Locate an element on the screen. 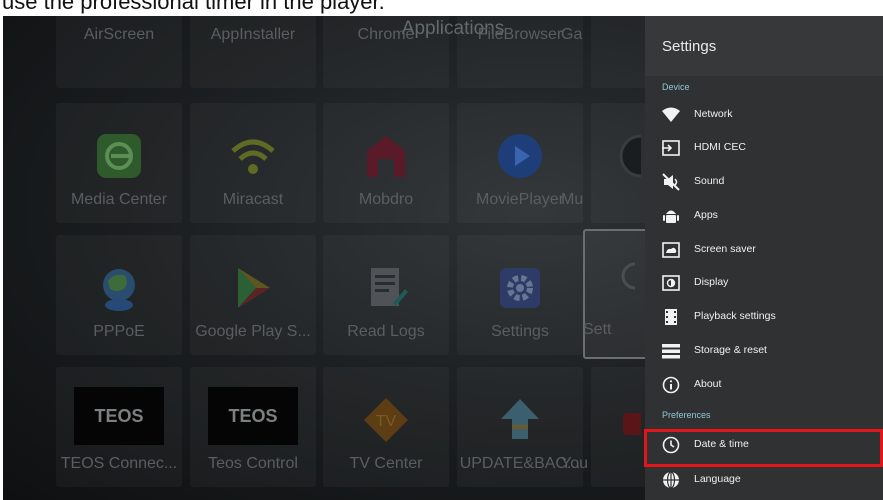 This screenshot has width=883, height=500. app-tile-teos-control: TEOS Teos Control is located at coordinates (253, 427).